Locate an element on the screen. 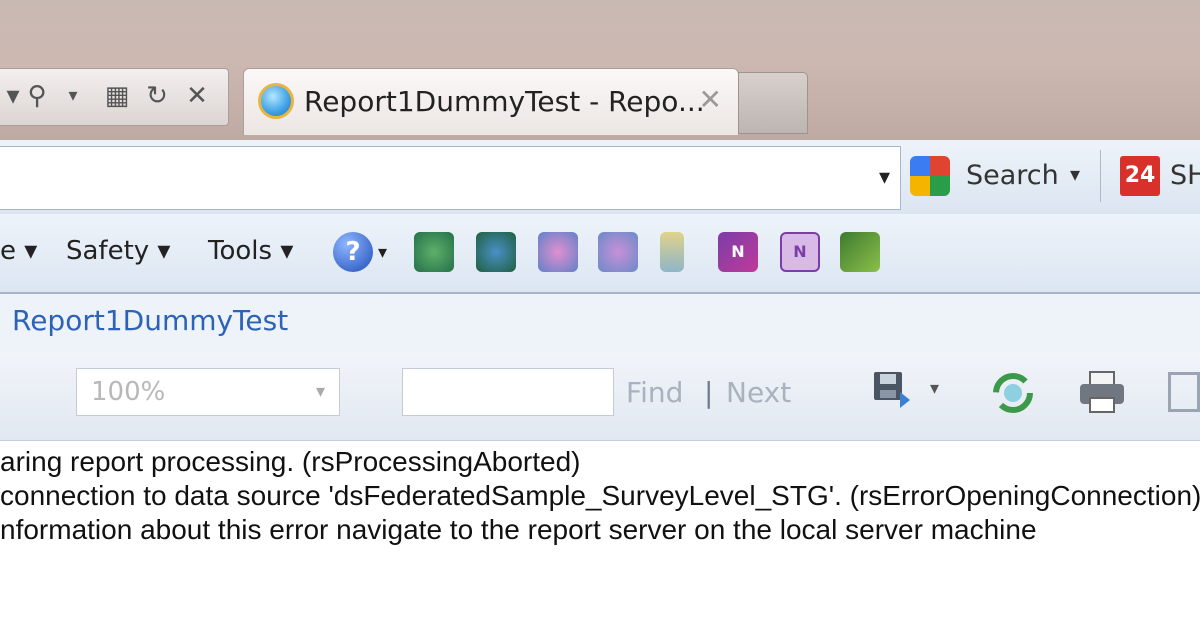 The image size is (1200, 627). address-search-row: ▾ Search ▾ 24 SH is located at coordinates (600, 177).